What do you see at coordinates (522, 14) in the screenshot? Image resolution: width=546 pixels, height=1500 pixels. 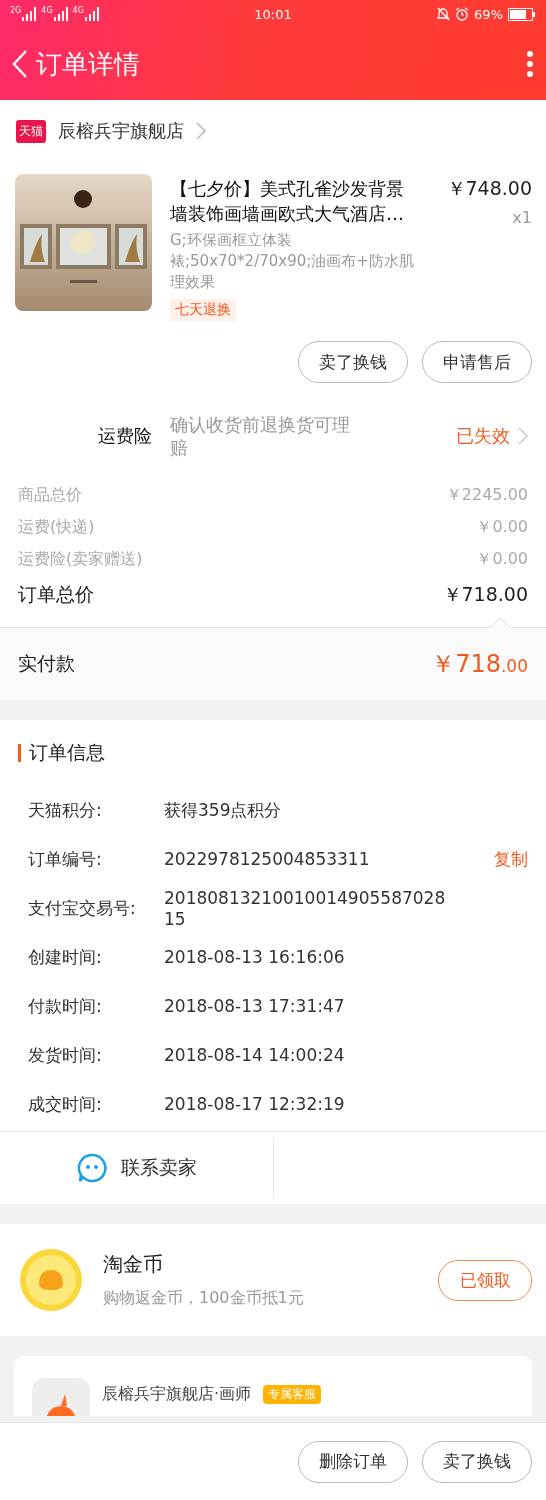 I see `battery-icon` at bounding box center [522, 14].